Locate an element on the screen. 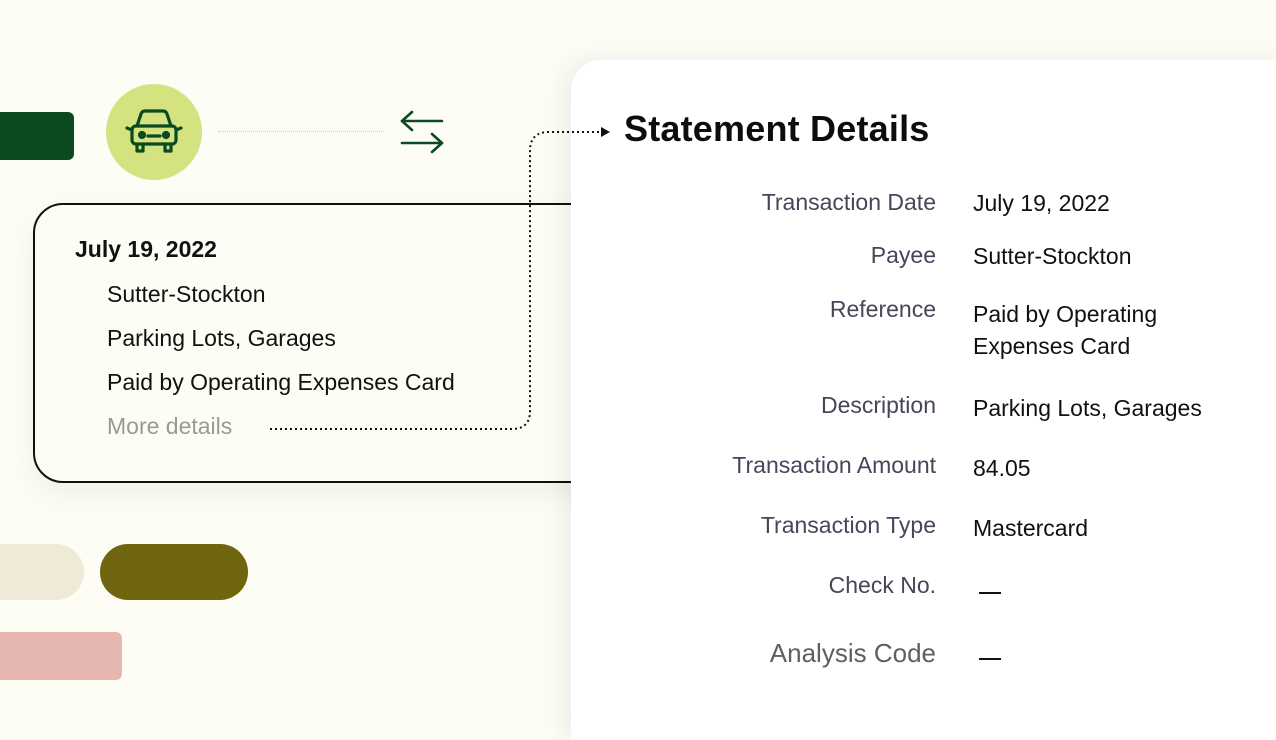  card-payee: Sutter-Stockton is located at coordinates (186, 294).